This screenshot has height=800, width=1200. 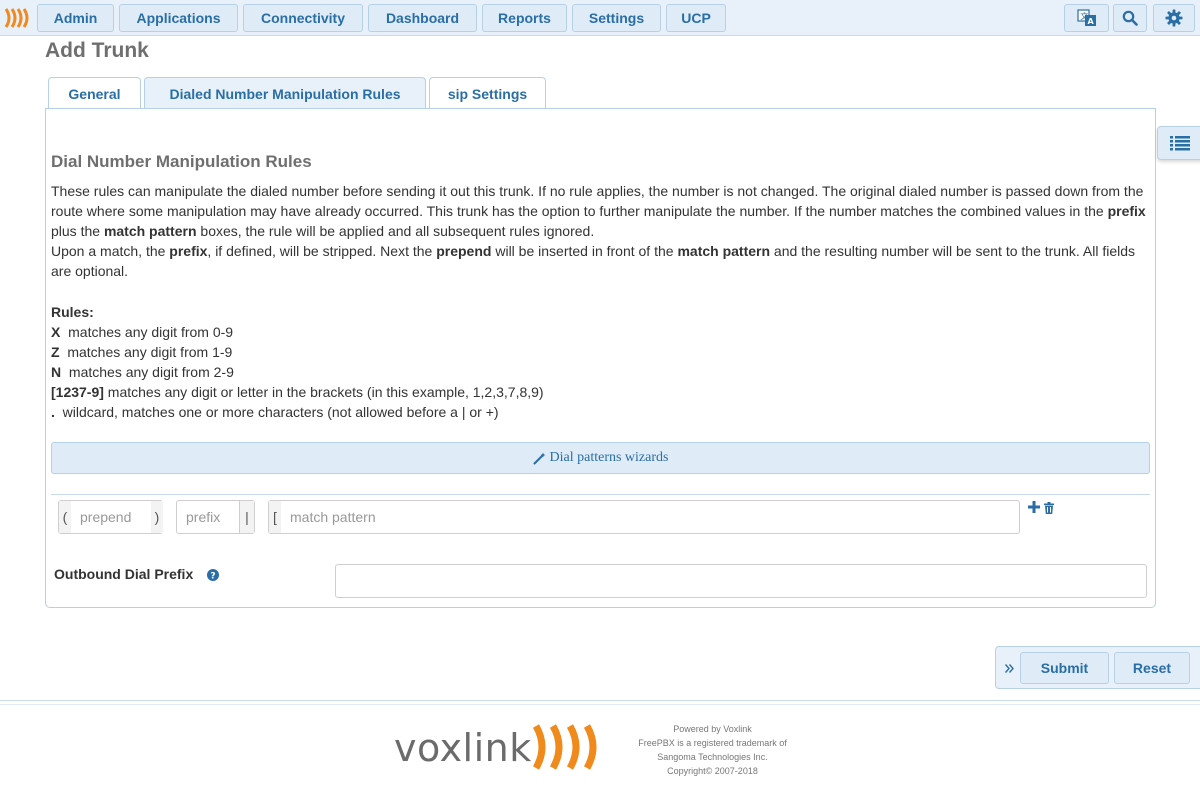 What do you see at coordinates (56, 332) in the screenshot?
I see `rule-key: X` at bounding box center [56, 332].